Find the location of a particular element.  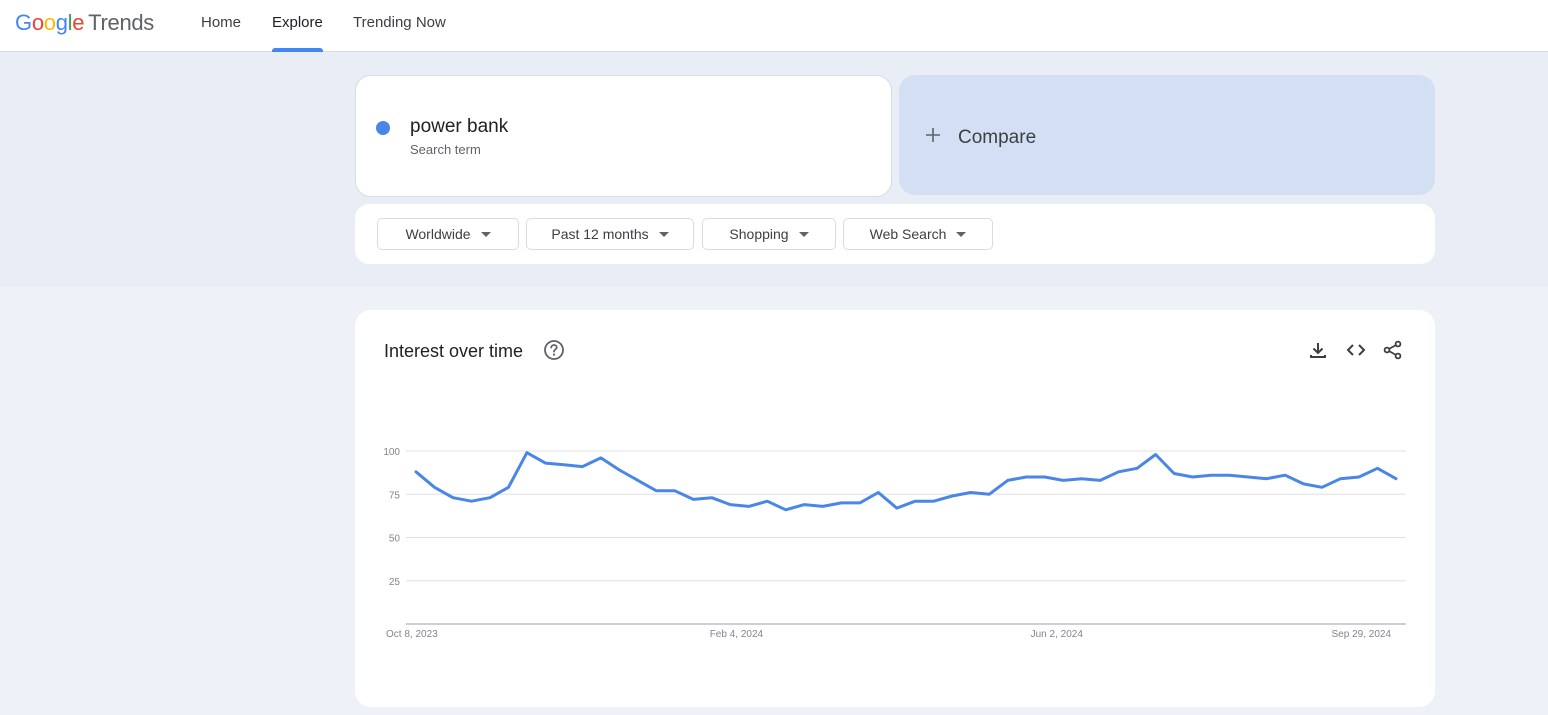

compare-label: Compare is located at coordinates (997, 137).